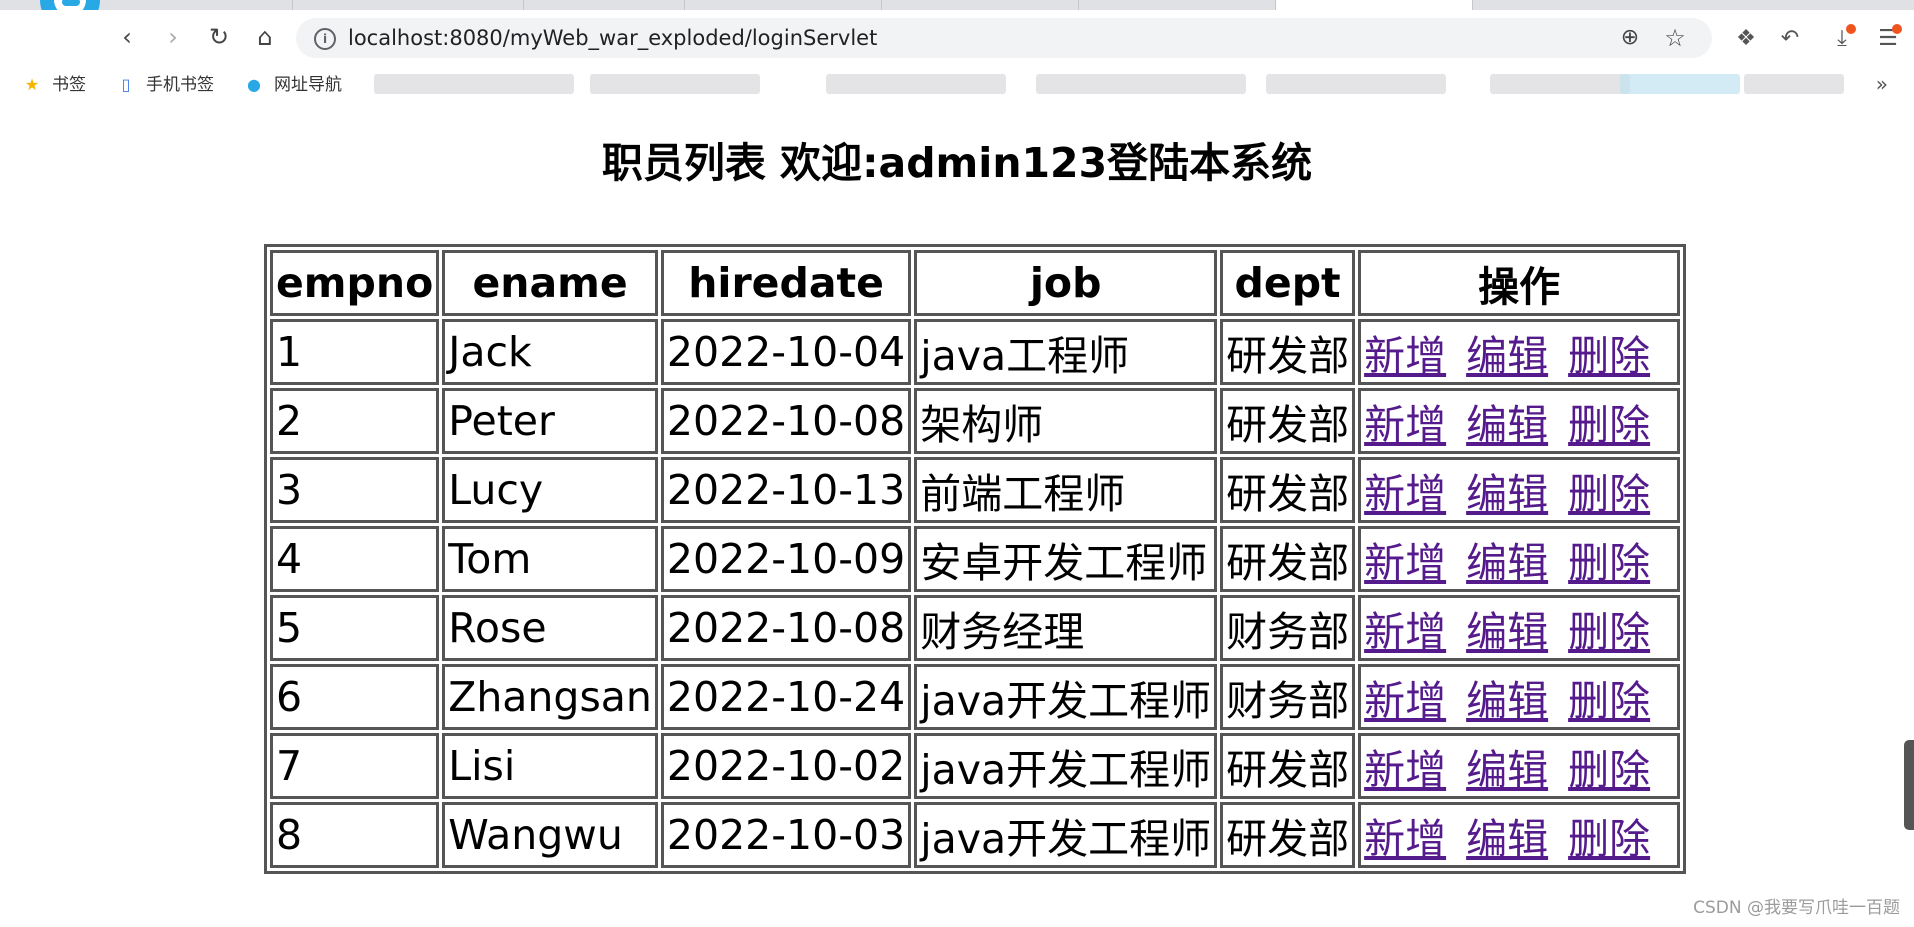 Image resolution: width=1914 pixels, height=927 pixels. Describe the element at coordinates (1519, 283) in the screenshot. I see `column-header: 操作` at that location.